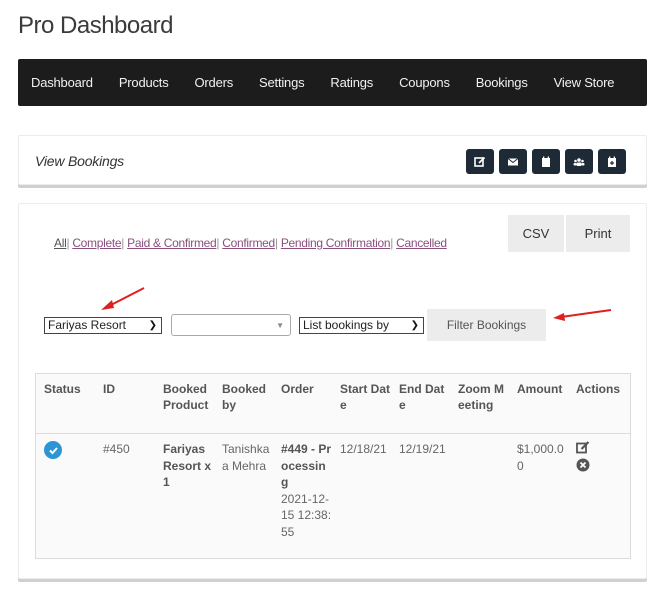 This screenshot has width=666, height=604. I want to click on list-by-select-value: List bookings by, so click(346, 325).